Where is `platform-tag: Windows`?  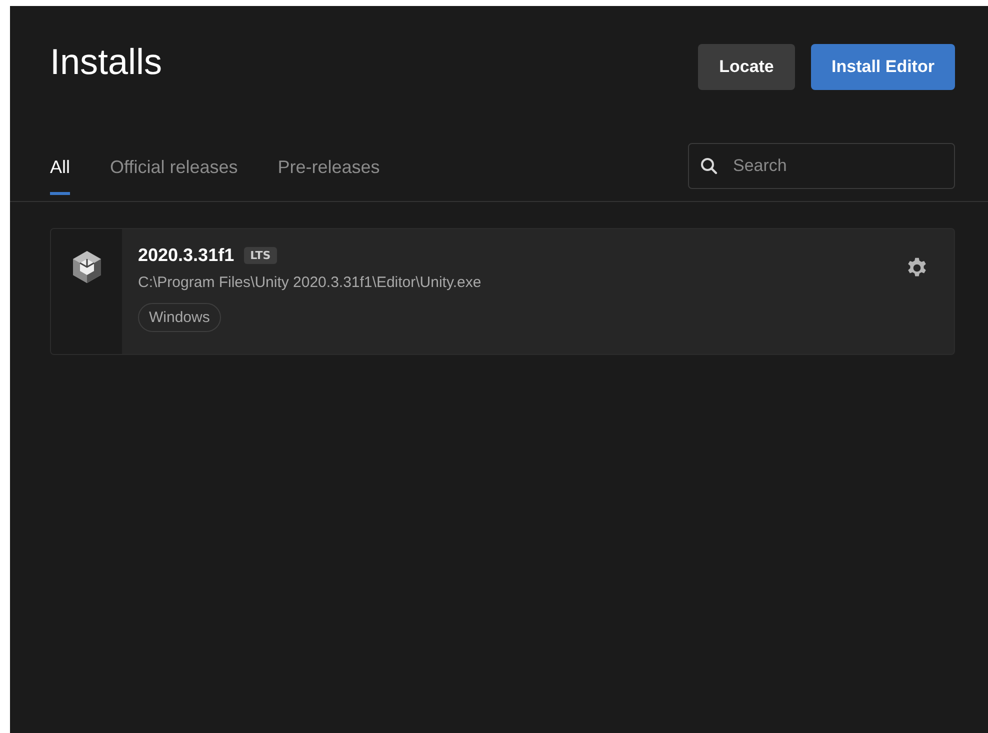 platform-tag: Windows is located at coordinates (179, 317).